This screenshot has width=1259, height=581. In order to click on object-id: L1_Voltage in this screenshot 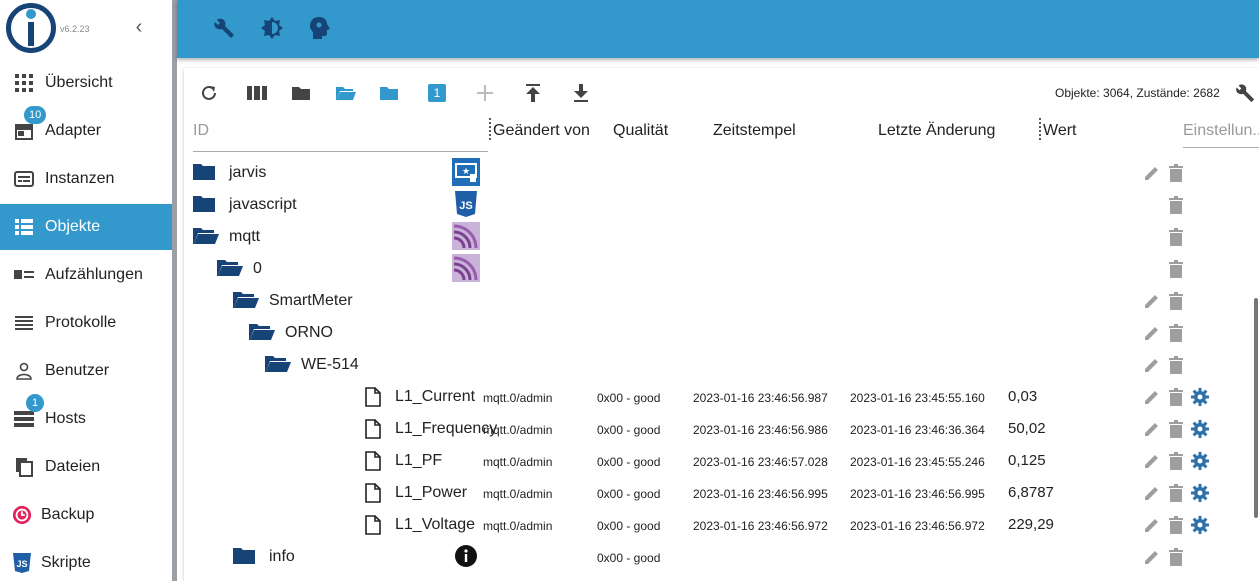, I will do `click(435, 525)`.